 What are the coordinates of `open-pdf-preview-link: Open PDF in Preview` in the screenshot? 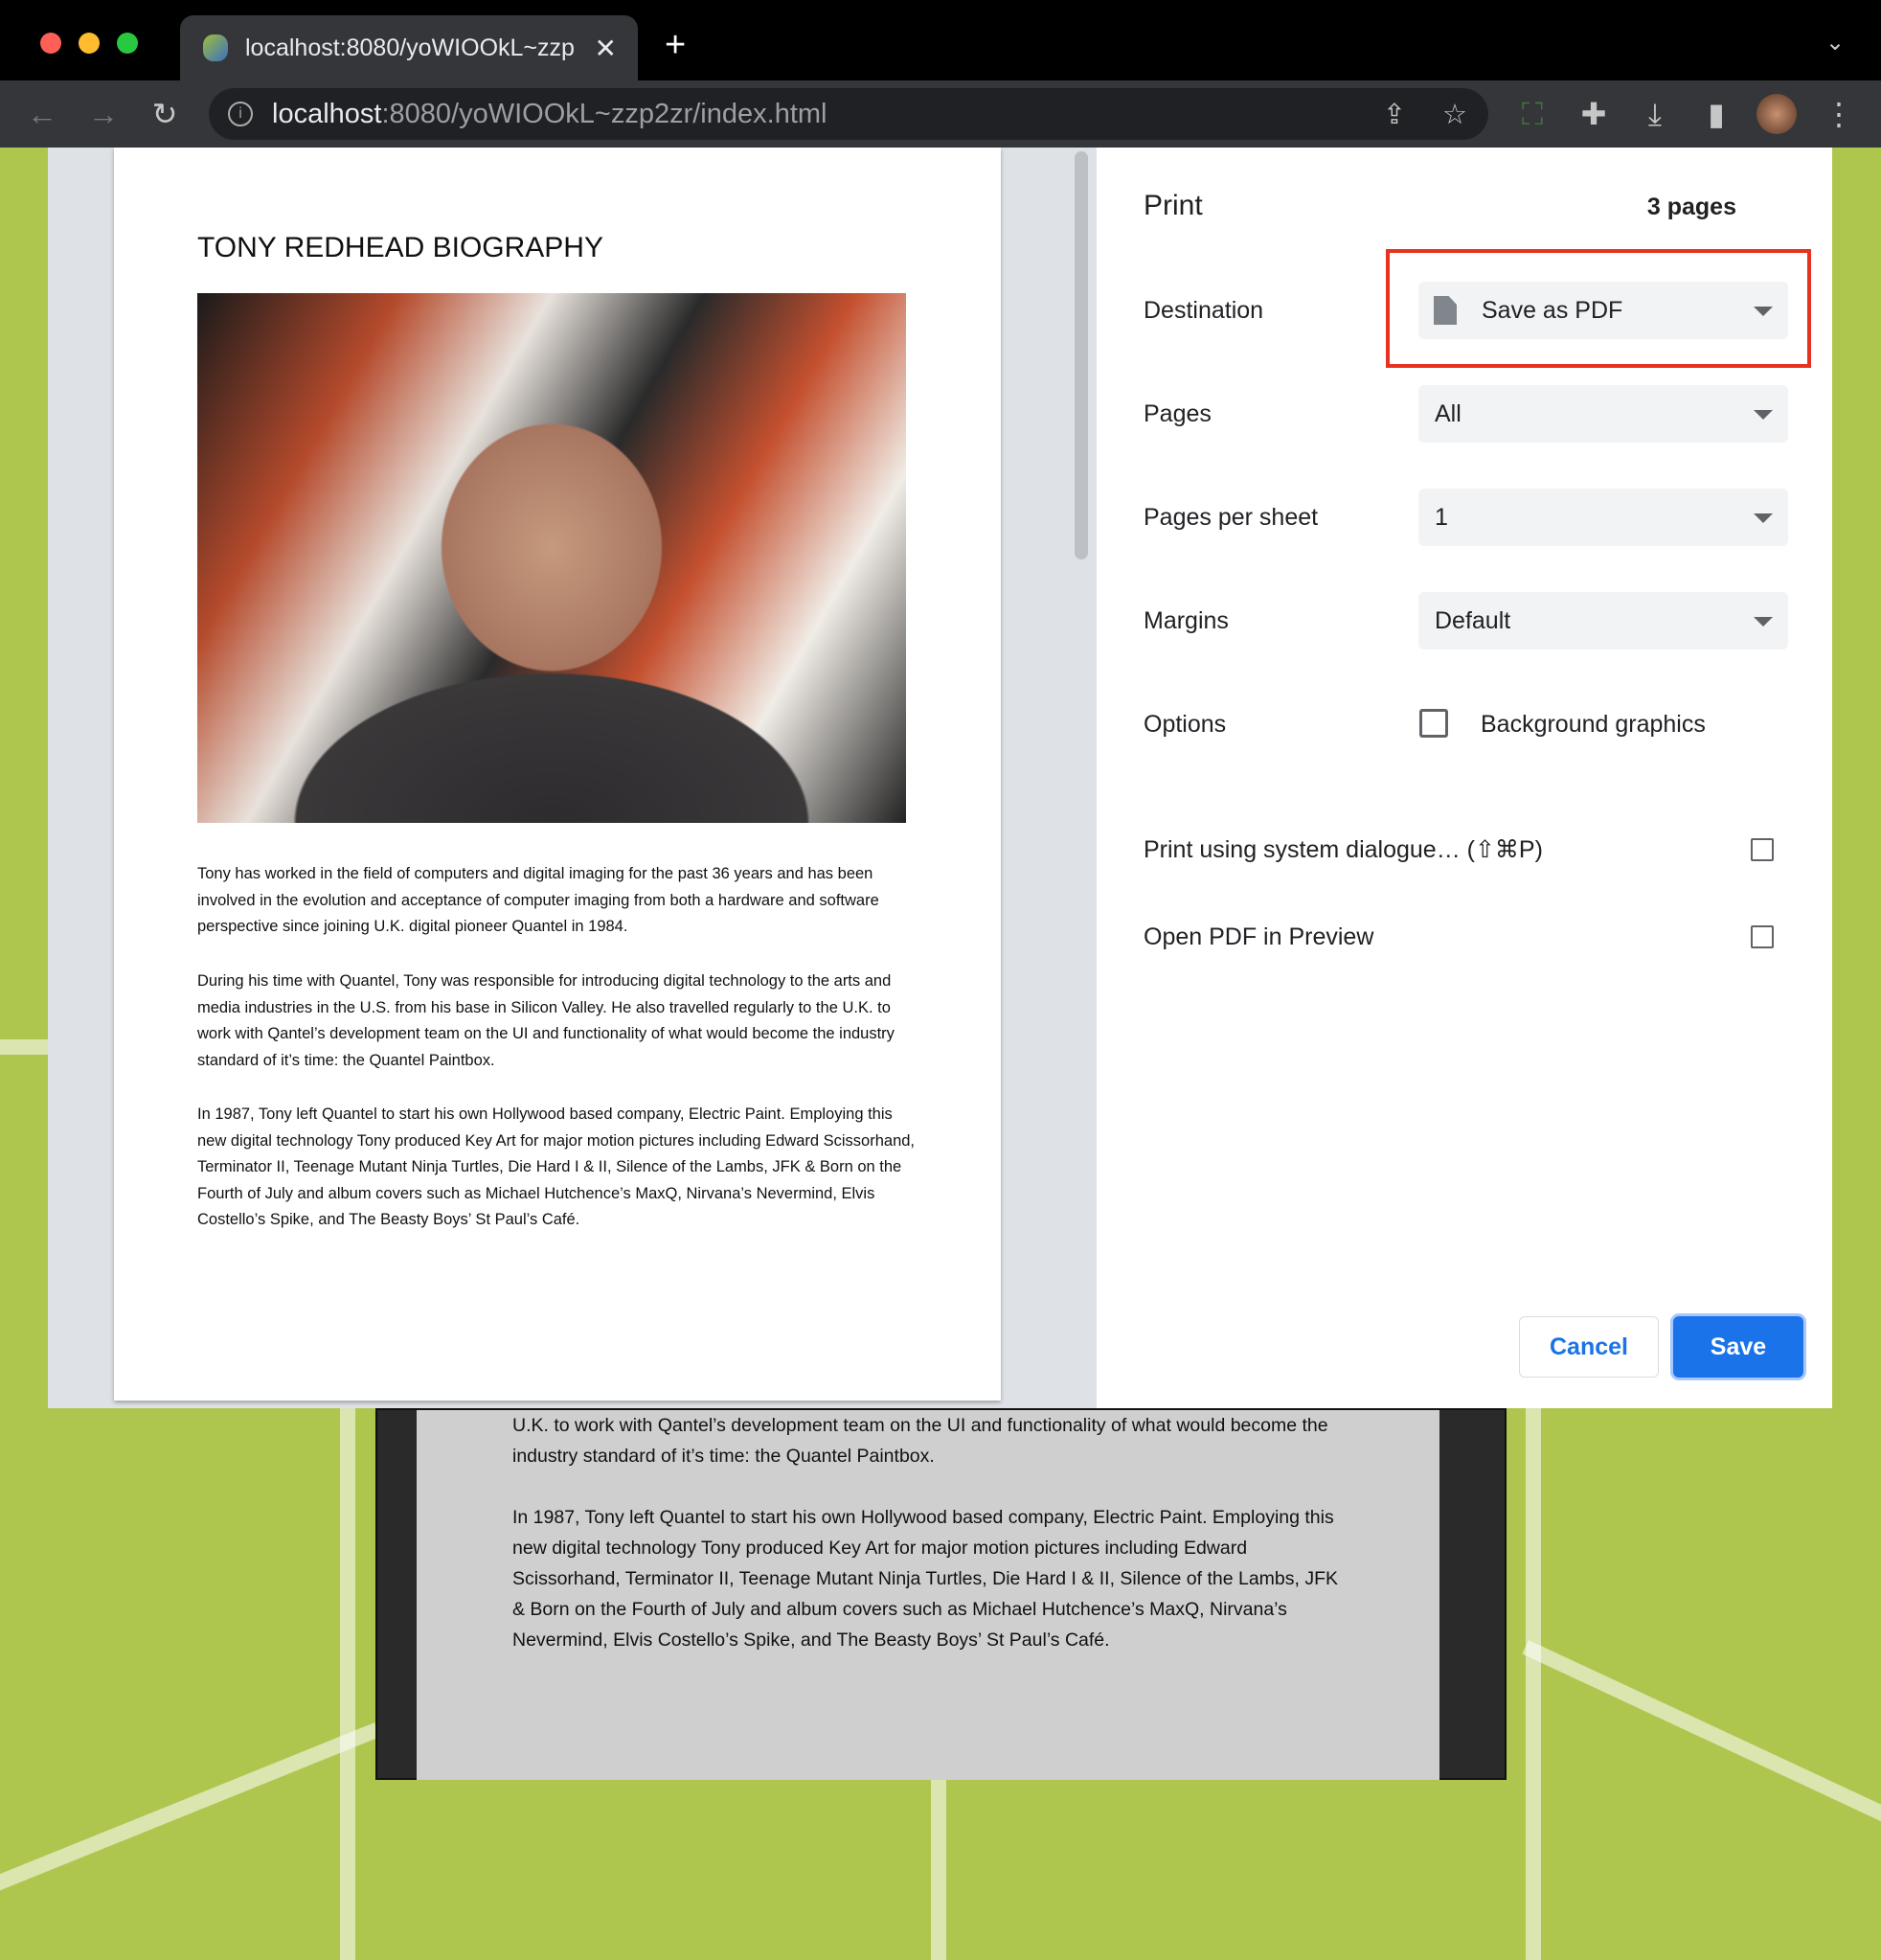 It's located at (1258, 937).